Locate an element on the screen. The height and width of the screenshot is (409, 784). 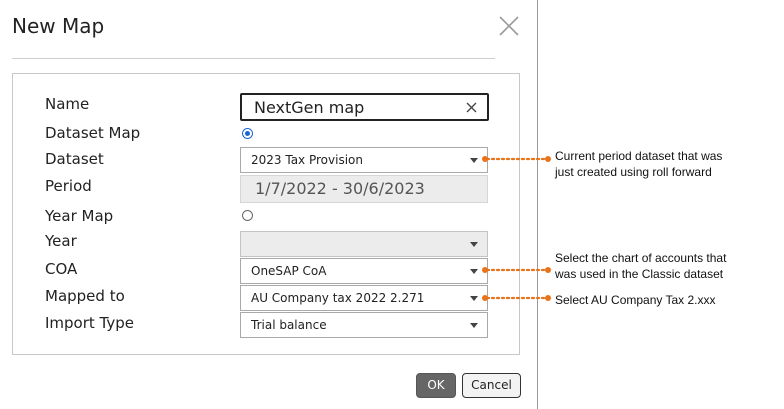
coa-annotation-line2: was used in the Classic dataset is located at coordinates (639, 274).